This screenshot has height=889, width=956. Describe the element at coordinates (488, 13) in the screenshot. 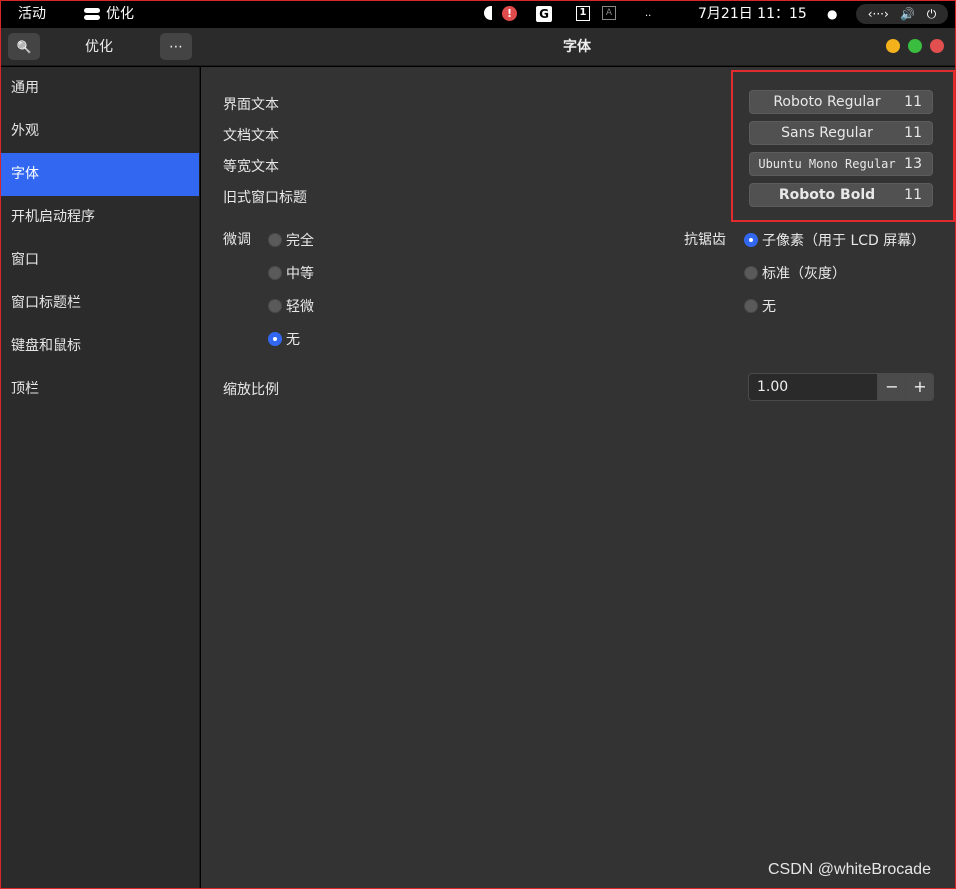

I see `night-light-icon` at that location.